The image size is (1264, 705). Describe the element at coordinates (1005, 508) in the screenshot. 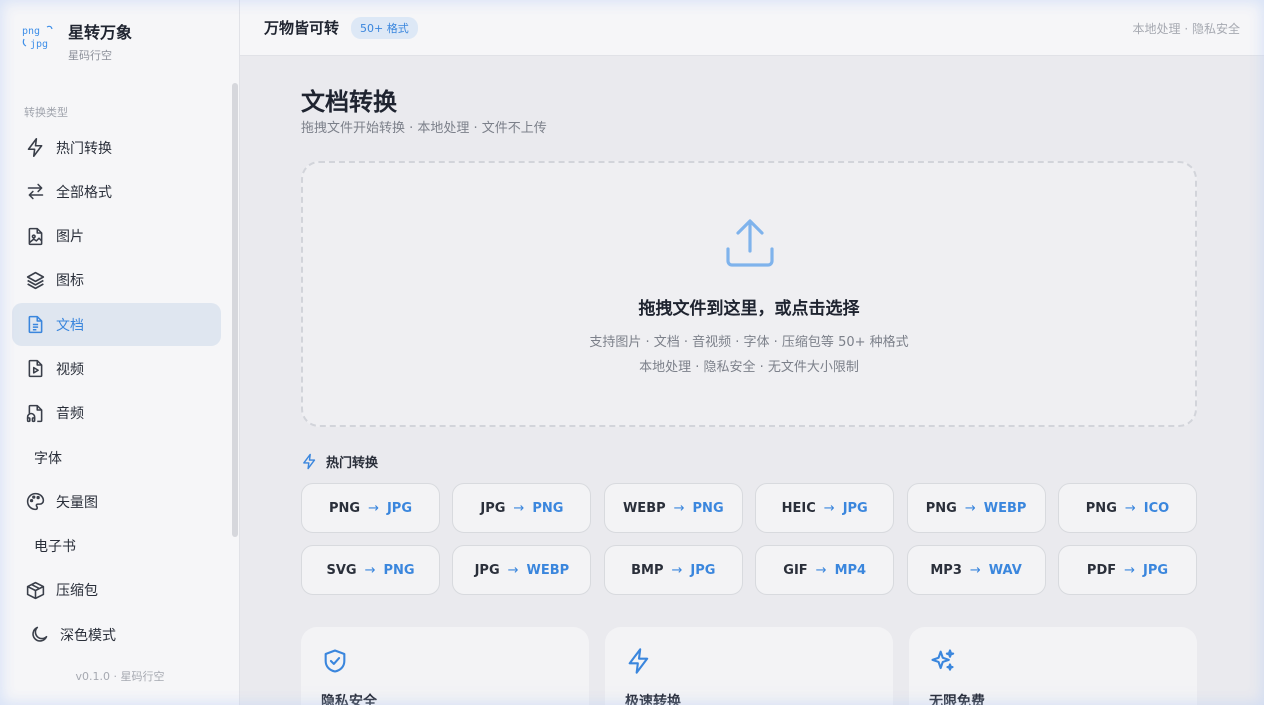

I see `target-format: WEBP` at that location.